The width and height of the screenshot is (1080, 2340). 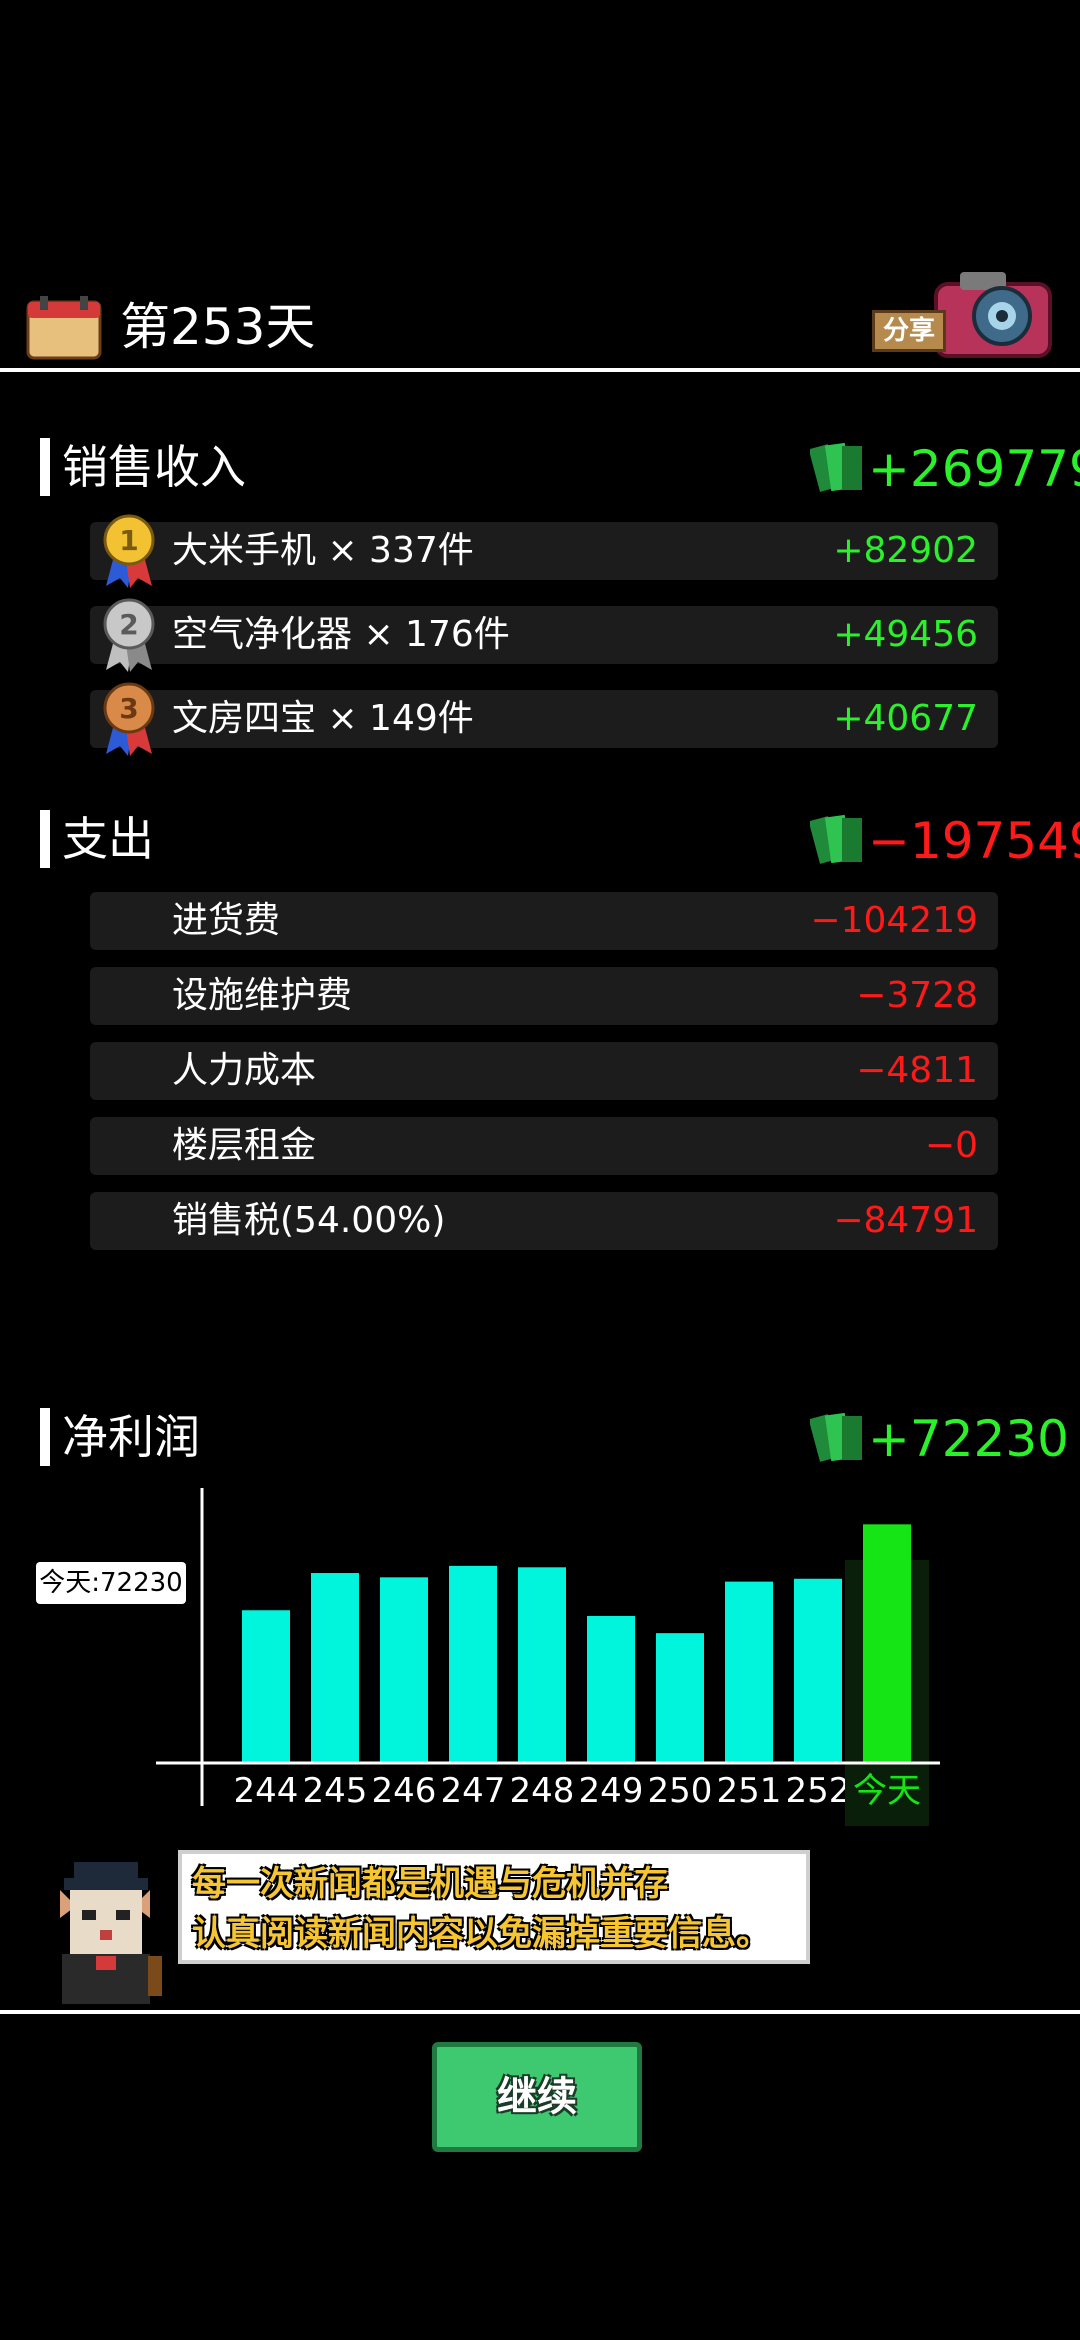 I want to click on camera-icon, so click(x=993, y=315).